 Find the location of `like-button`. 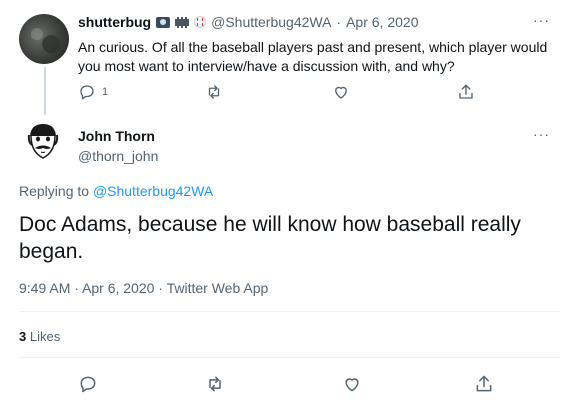

like-button is located at coordinates (352, 384).